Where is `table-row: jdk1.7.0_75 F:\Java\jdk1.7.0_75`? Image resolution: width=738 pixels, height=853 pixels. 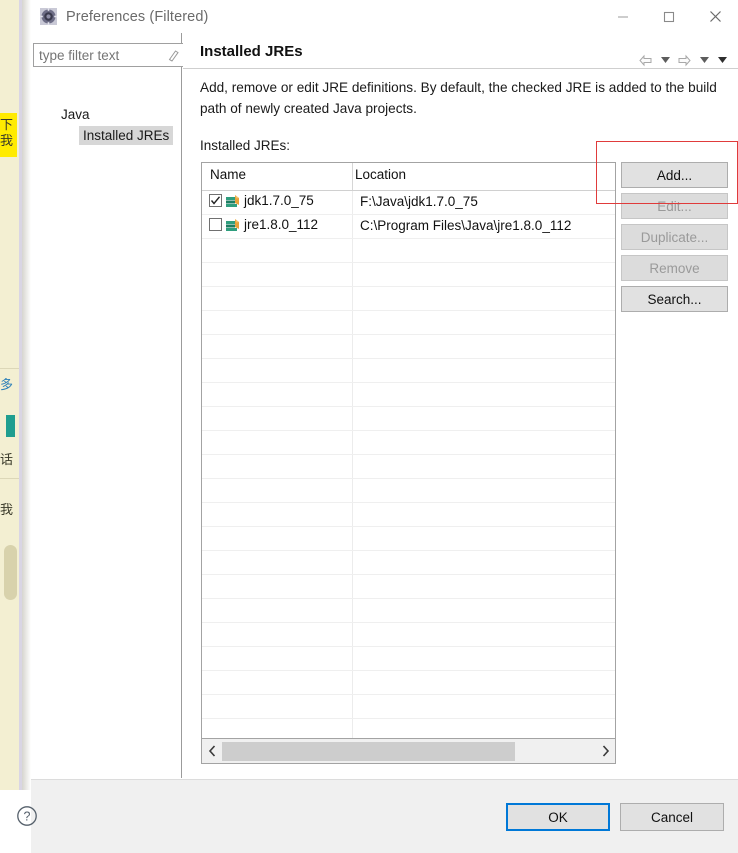 table-row: jdk1.7.0_75 F:\Java\jdk1.7.0_75 is located at coordinates (408, 203).